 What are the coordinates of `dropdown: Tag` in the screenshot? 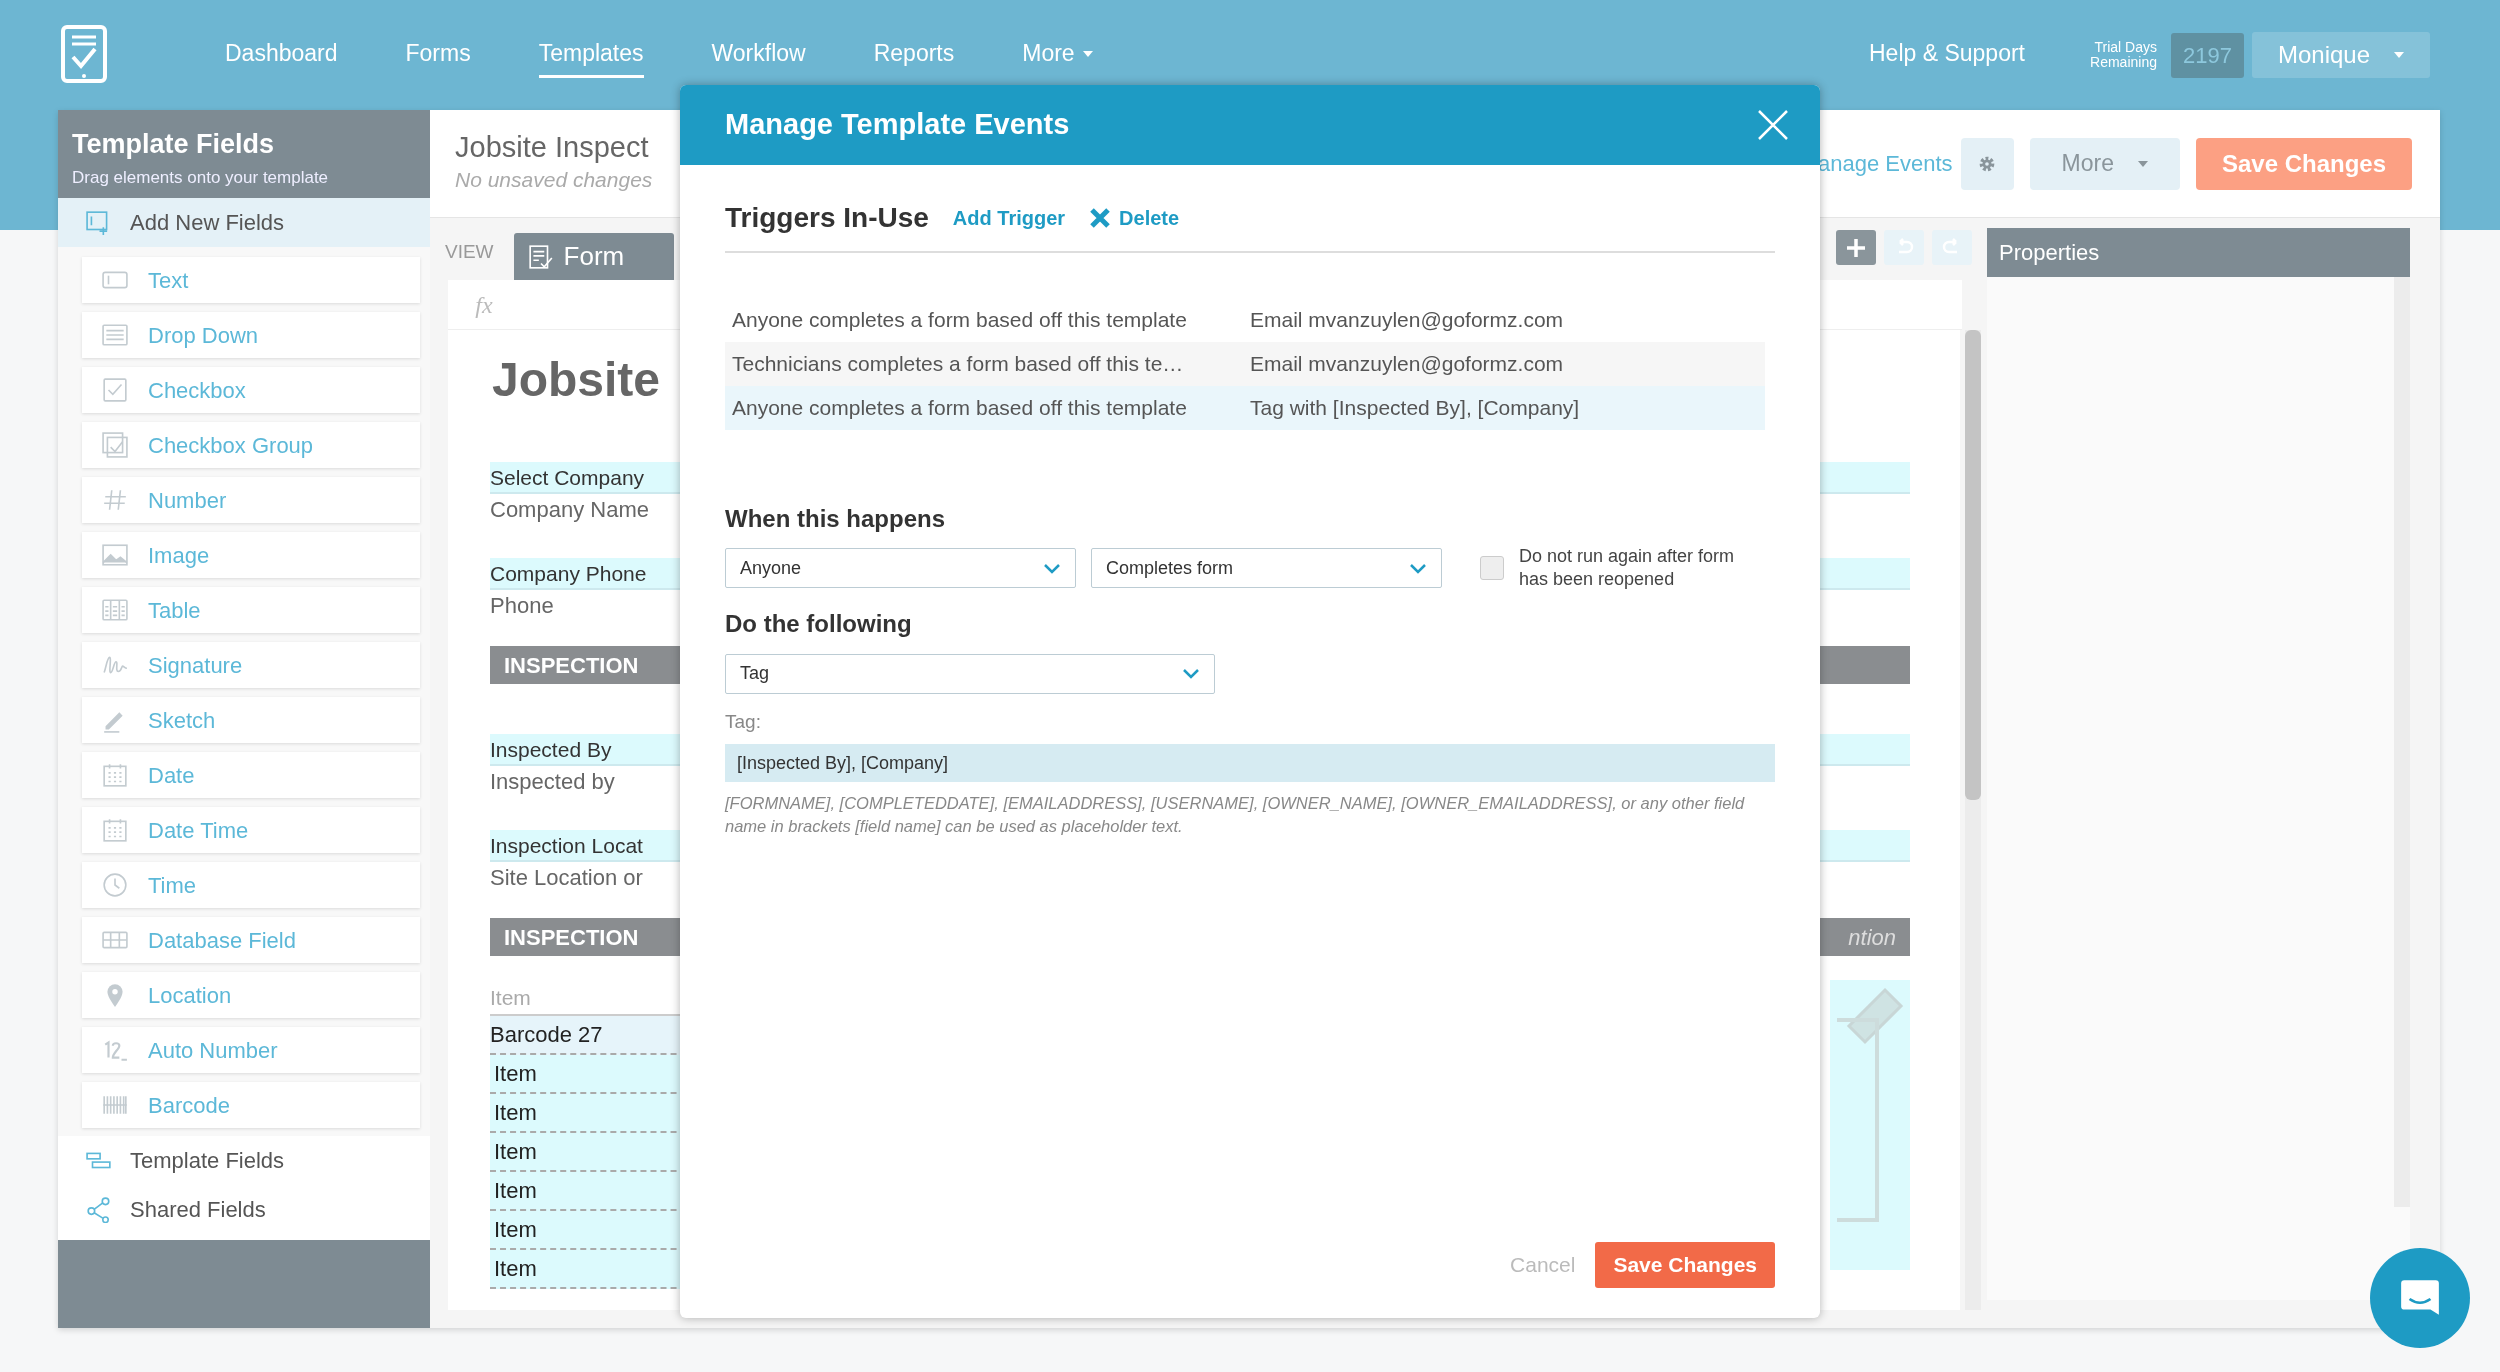 It's located at (970, 673).